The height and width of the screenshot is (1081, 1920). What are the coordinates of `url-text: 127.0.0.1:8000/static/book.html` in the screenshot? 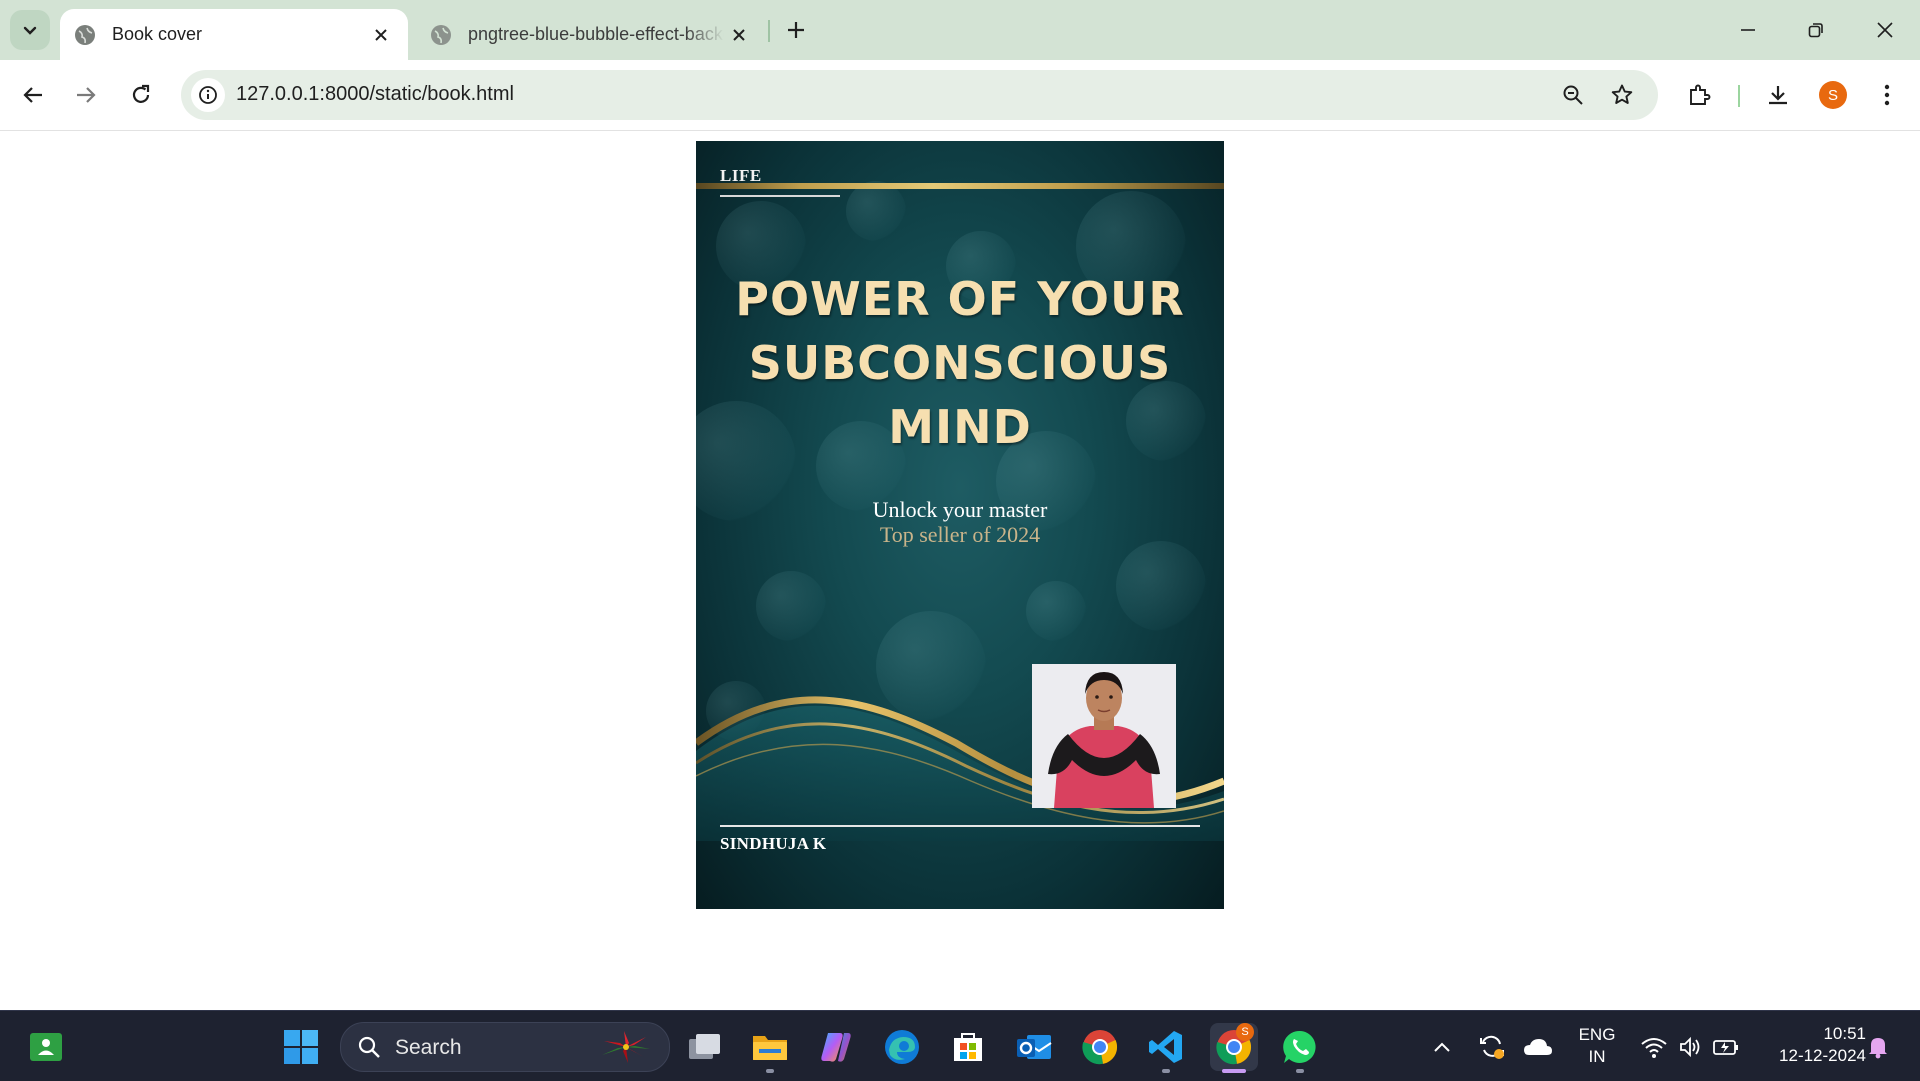 It's located at (375, 94).